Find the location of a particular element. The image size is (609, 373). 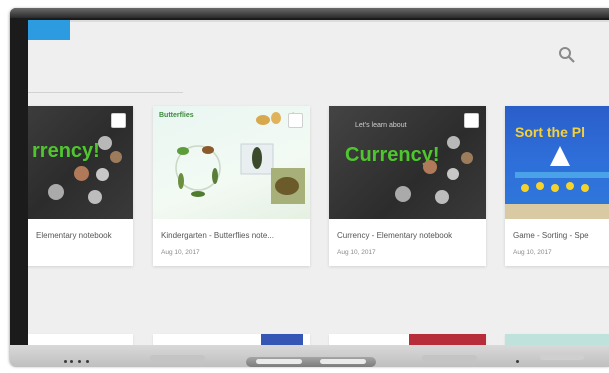

thumbnail-title: rrency! is located at coordinates (66, 151).